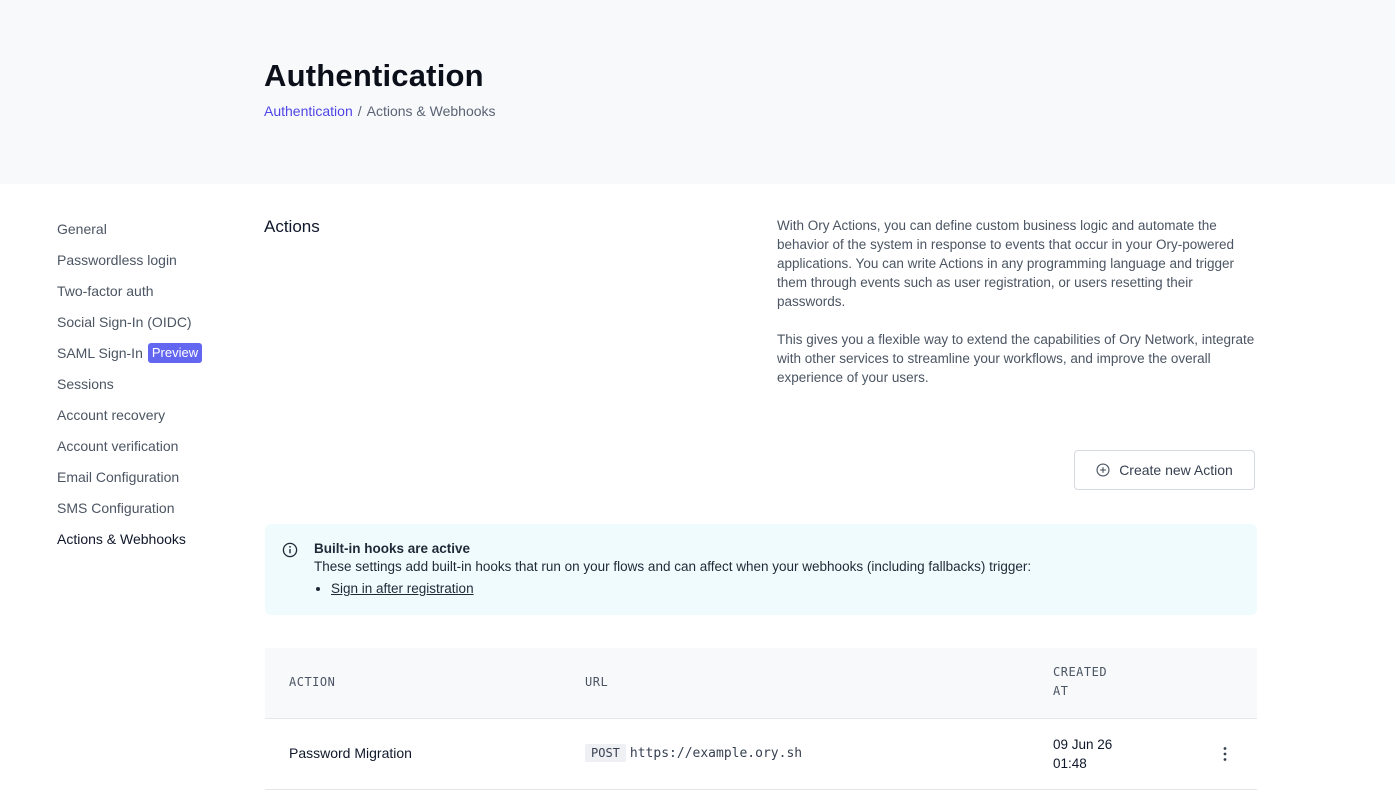 The height and width of the screenshot is (804, 1395). I want to click on sidebar-item-email-configuration: Email Configuration, so click(152, 476).